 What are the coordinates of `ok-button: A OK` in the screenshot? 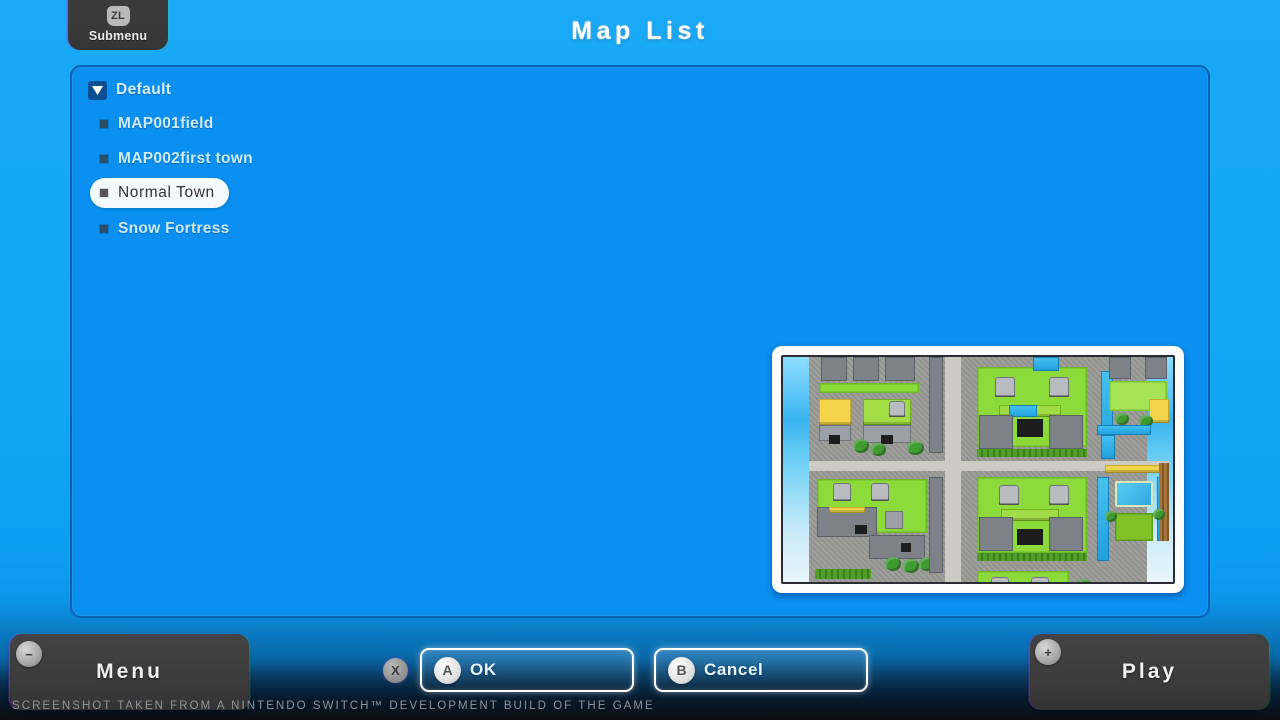 It's located at (527, 670).